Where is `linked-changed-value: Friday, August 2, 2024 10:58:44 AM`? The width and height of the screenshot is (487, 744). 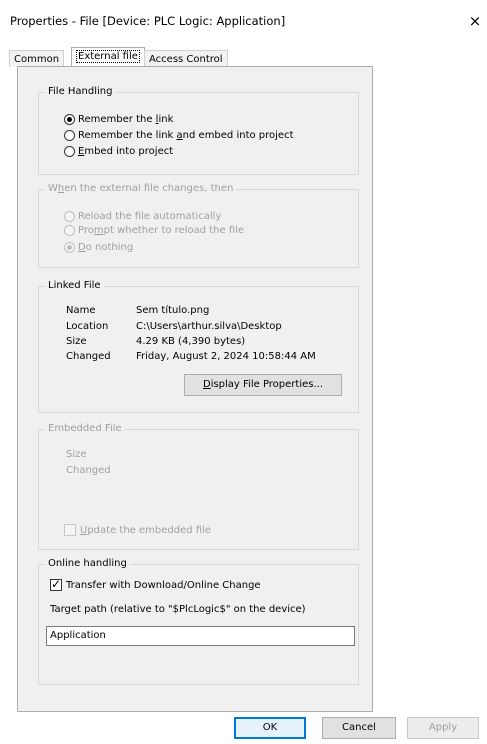
linked-changed-value: Friday, August 2, 2024 10:58:44 AM is located at coordinates (226, 356).